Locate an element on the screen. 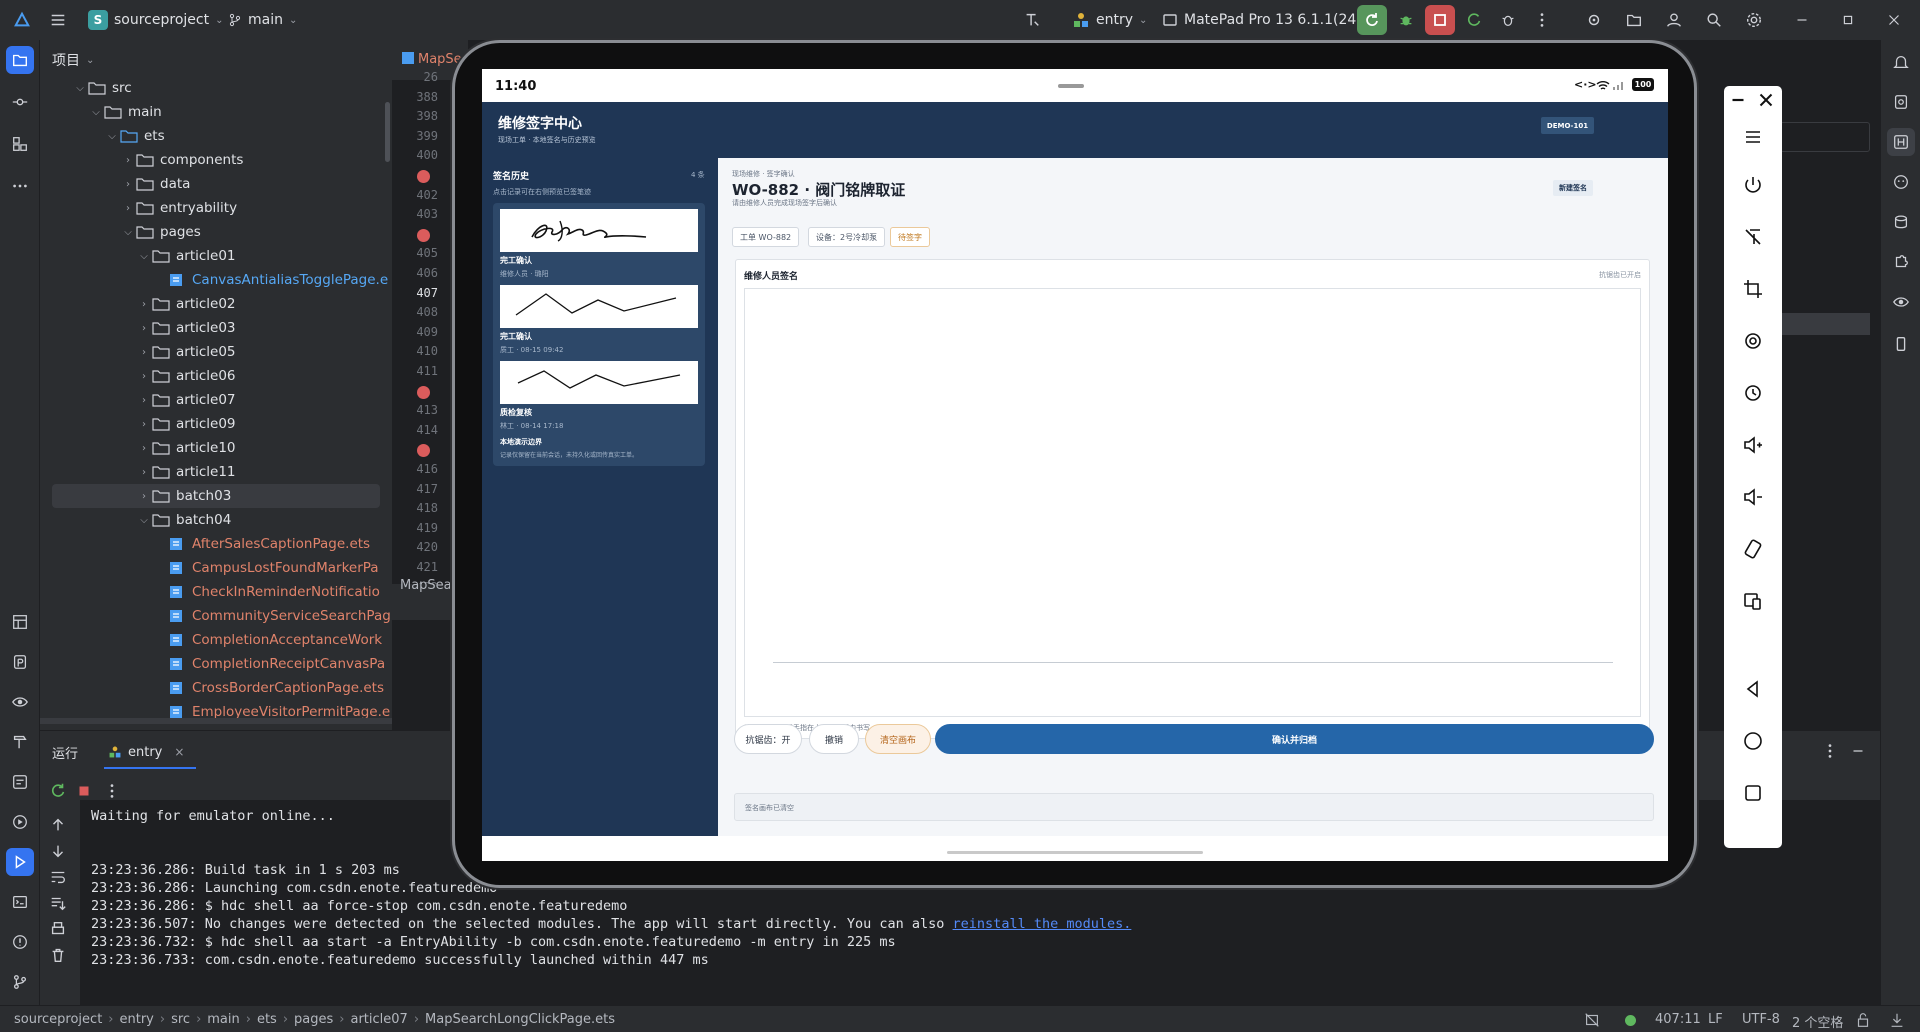  phone-icon is located at coordinates (1901, 344).